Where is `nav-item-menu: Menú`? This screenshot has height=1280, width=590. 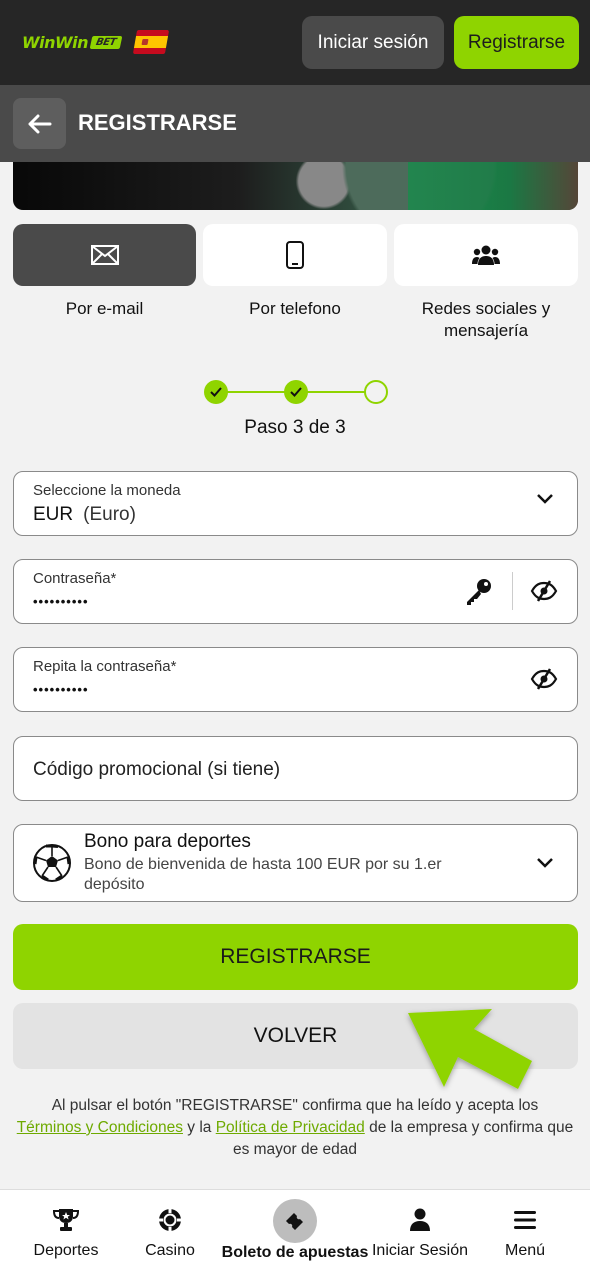
nav-item-menu: Menú is located at coordinates (525, 1235).